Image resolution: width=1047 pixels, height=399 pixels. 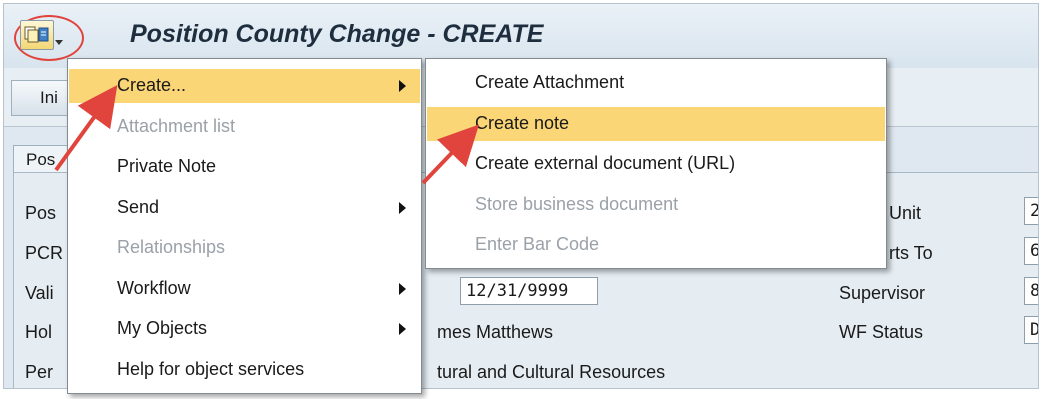 I want to click on wf-status-input: D, so click(x=1031, y=330).